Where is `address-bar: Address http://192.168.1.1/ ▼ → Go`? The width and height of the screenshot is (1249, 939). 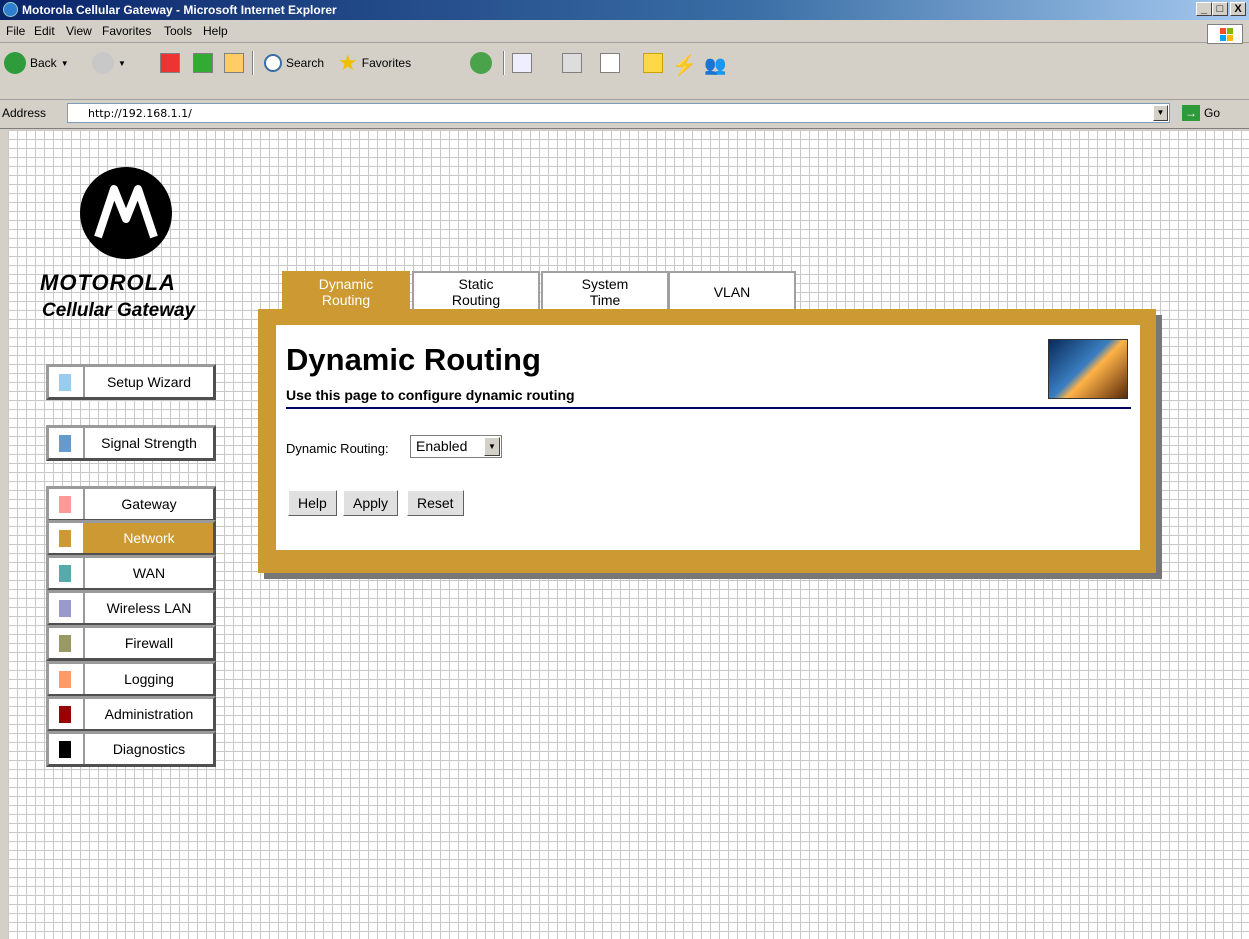 address-bar: Address http://192.168.1.1/ ▼ → Go is located at coordinates (624, 114).